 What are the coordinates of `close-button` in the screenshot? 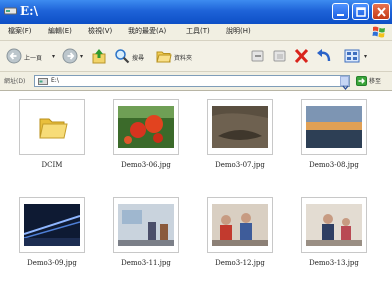 It's located at (381, 11).